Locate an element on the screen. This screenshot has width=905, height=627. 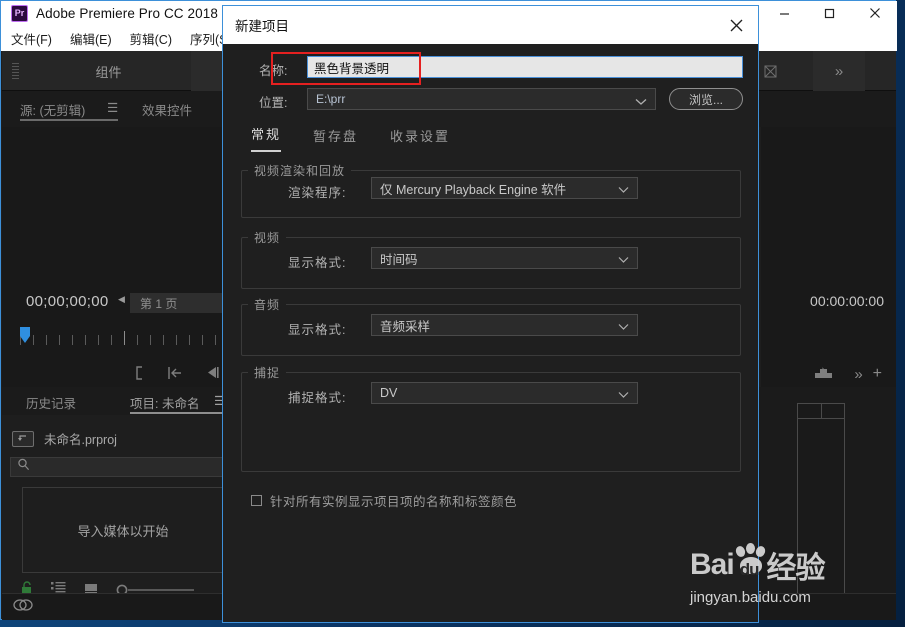
video-display-format-value: 时间码 is located at coordinates (399, 259).